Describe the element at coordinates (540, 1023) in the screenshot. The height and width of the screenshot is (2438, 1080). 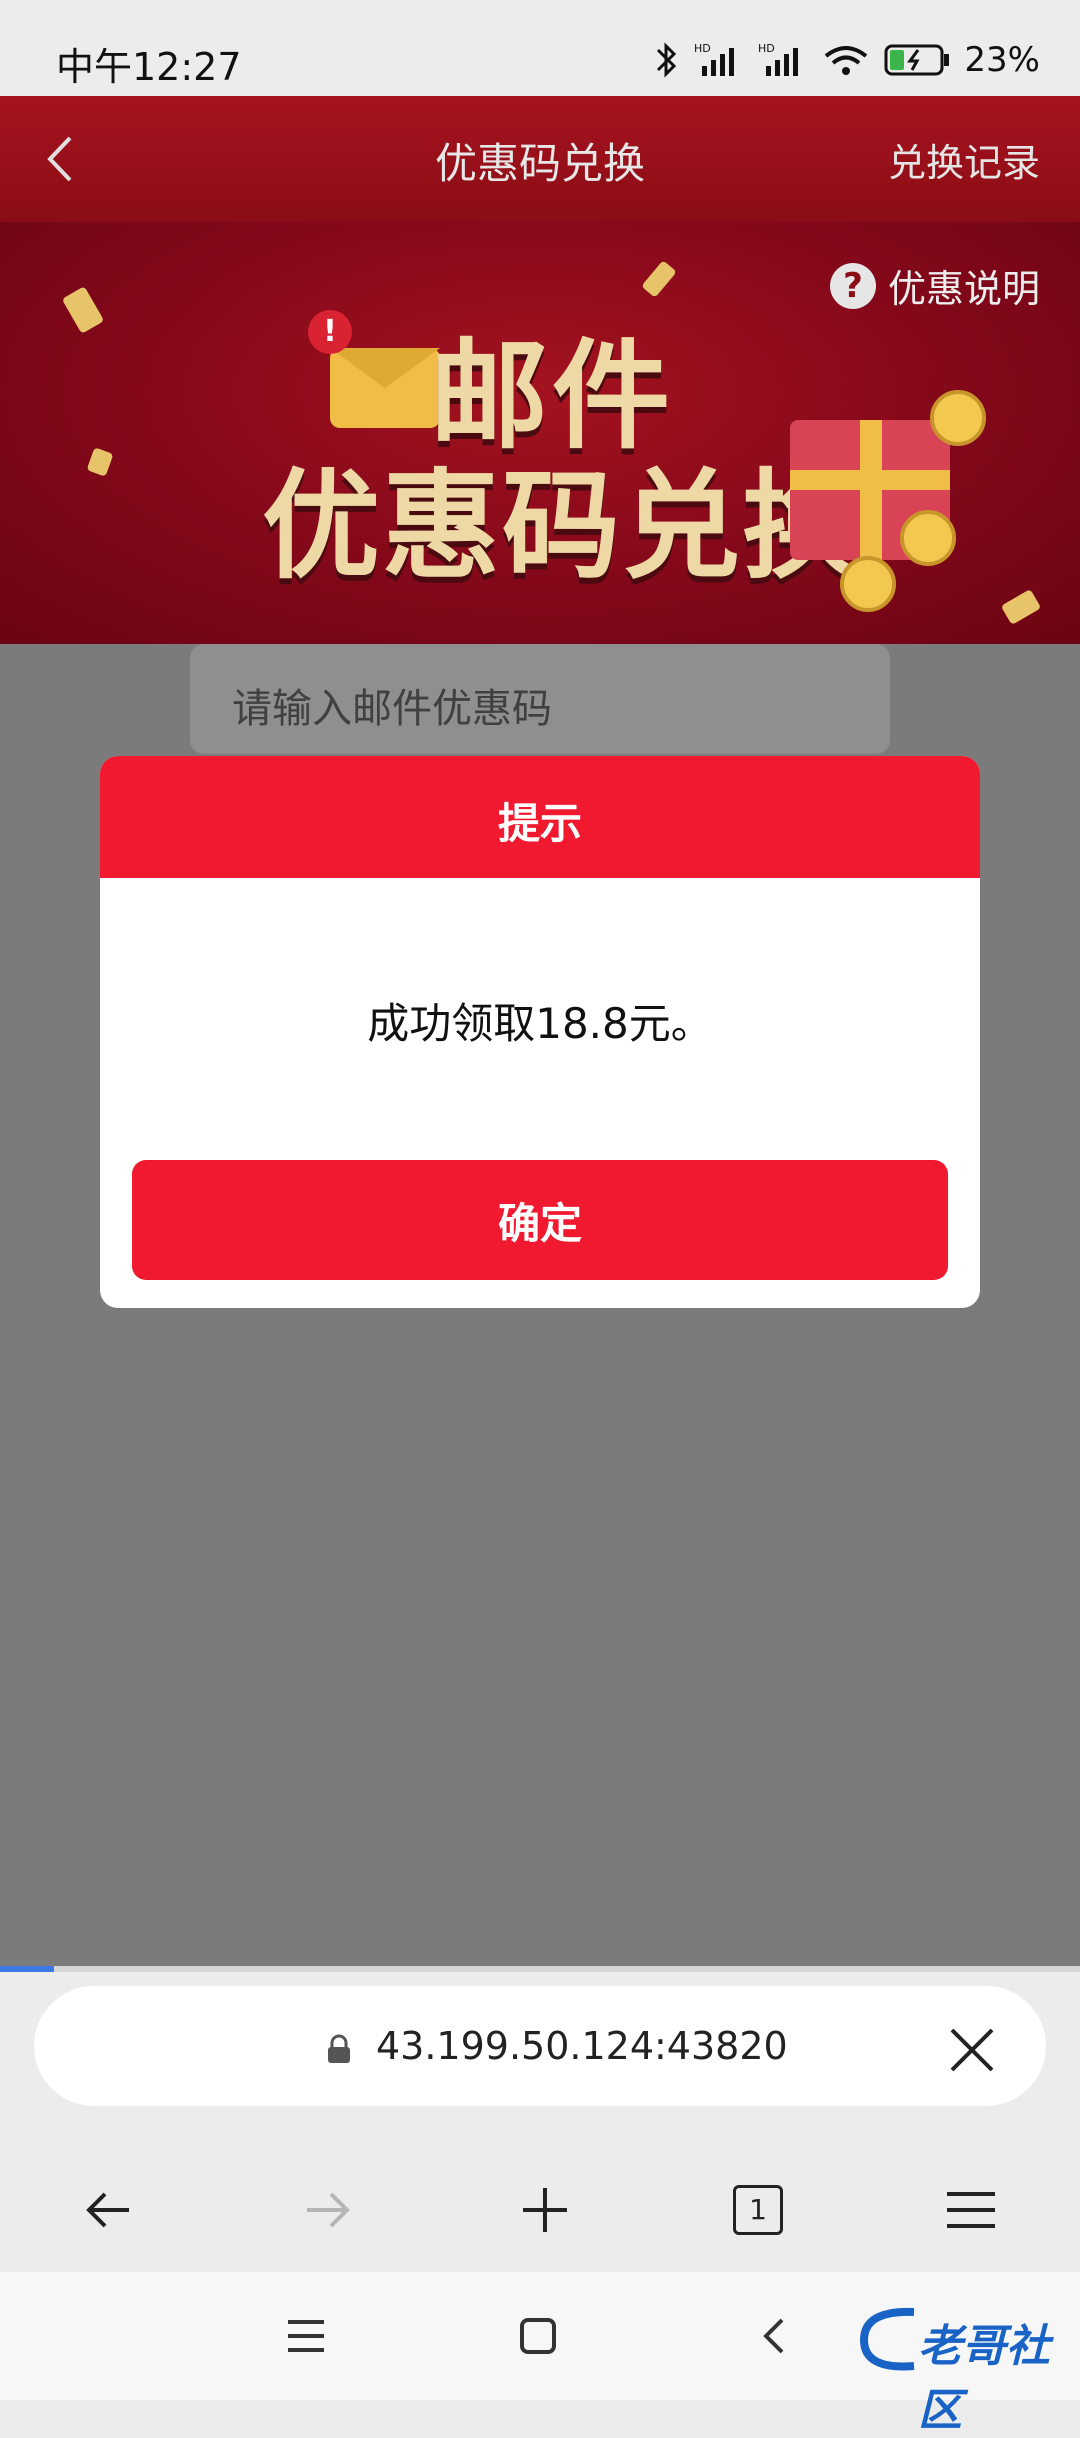
I see `dialog-message: 成功领取18.8元。` at that location.